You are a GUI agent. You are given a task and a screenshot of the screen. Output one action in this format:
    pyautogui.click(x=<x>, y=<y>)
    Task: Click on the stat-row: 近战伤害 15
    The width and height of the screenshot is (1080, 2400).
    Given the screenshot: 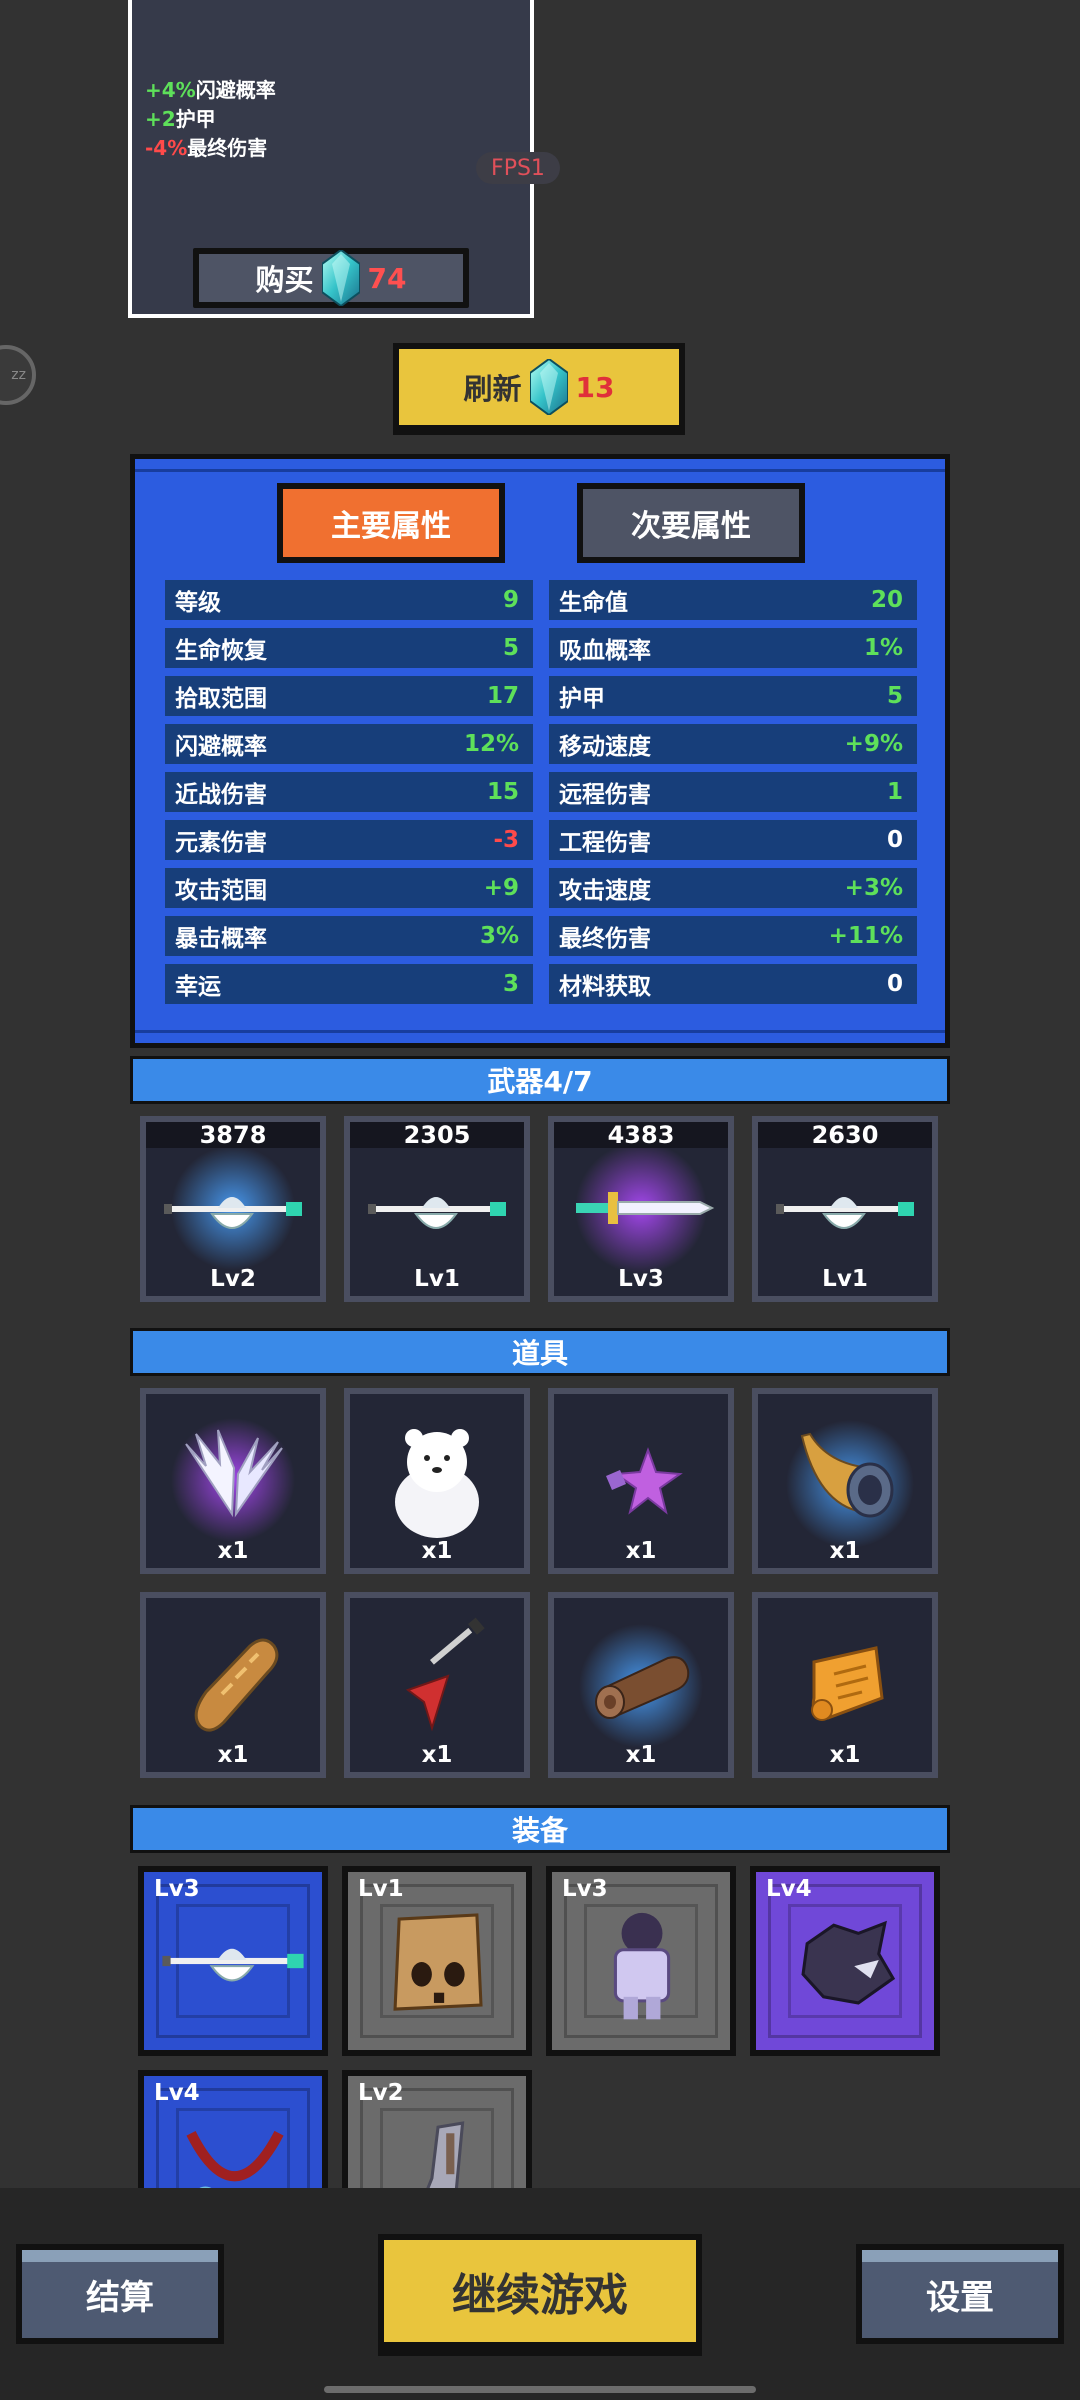 What is the action you would take?
    pyautogui.click(x=349, y=792)
    